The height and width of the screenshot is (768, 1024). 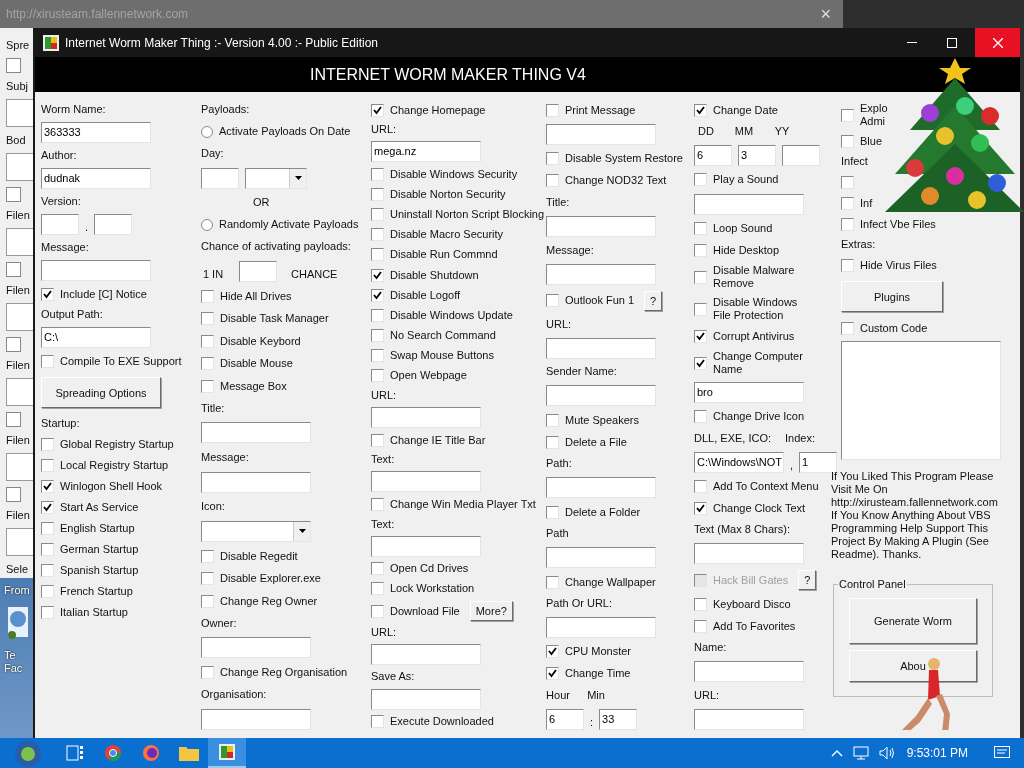 I want to click on notification-icon, so click(x=1002, y=753).